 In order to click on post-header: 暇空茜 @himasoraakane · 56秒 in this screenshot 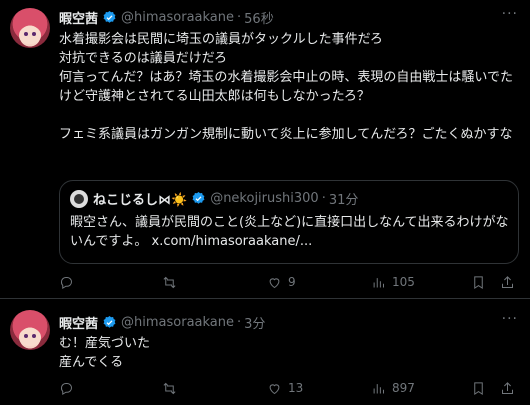, I will do `click(166, 17)`.